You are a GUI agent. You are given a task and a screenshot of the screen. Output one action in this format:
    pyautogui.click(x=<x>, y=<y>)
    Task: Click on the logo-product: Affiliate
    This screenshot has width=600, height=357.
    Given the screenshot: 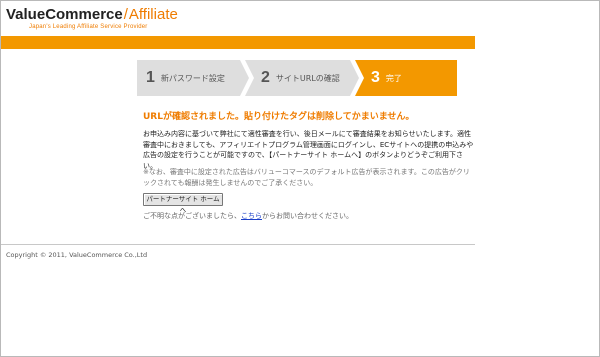 What is the action you would take?
    pyautogui.click(x=153, y=14)
    